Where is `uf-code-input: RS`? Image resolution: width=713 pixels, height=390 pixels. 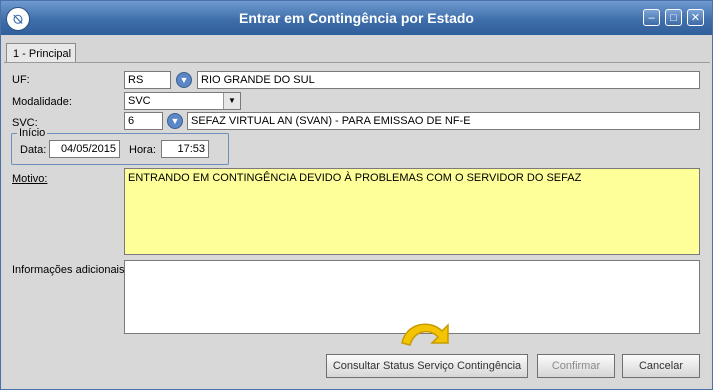 uf-code-input: RS is located at coordinates (147, 80).